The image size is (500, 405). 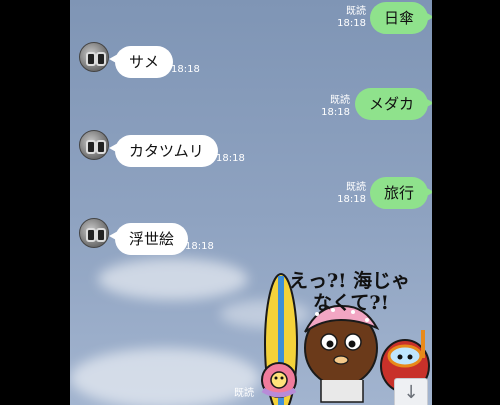 What do you see at coordinates (351, 303) in the screenshot?
I see `sticker-caption-line-2: なくて?!` at bounding box center [351, 303].